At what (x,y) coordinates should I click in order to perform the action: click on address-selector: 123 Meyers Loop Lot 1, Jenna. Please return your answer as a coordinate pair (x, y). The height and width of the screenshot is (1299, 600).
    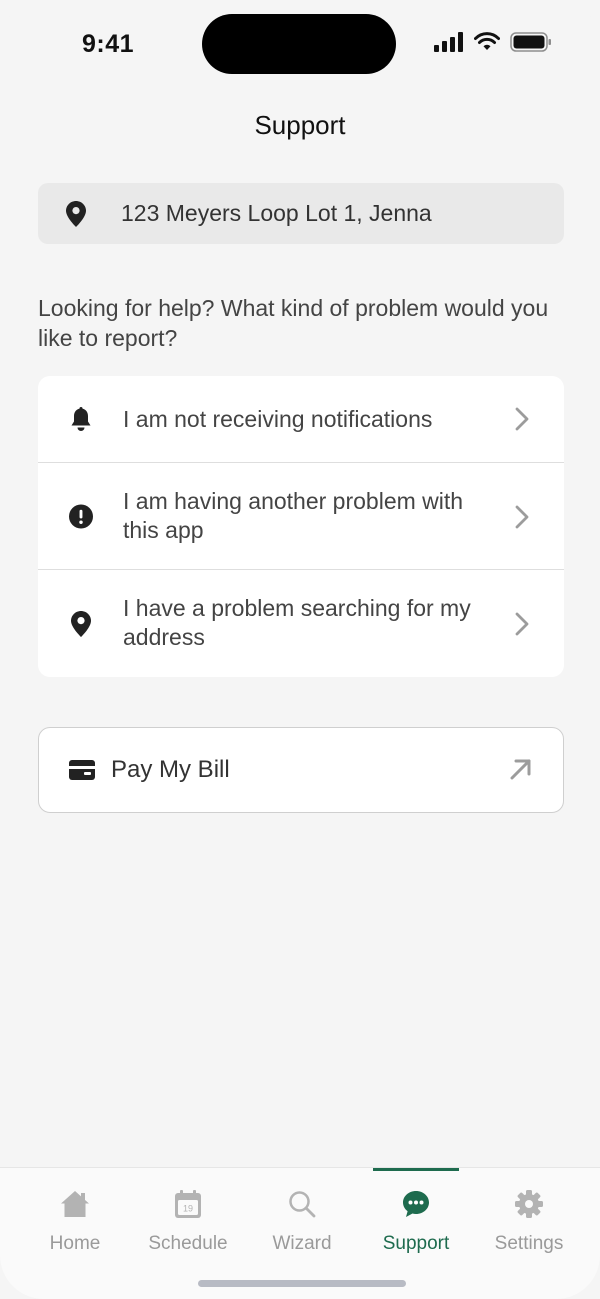
    Looking at the image, I should click on (301, 213).